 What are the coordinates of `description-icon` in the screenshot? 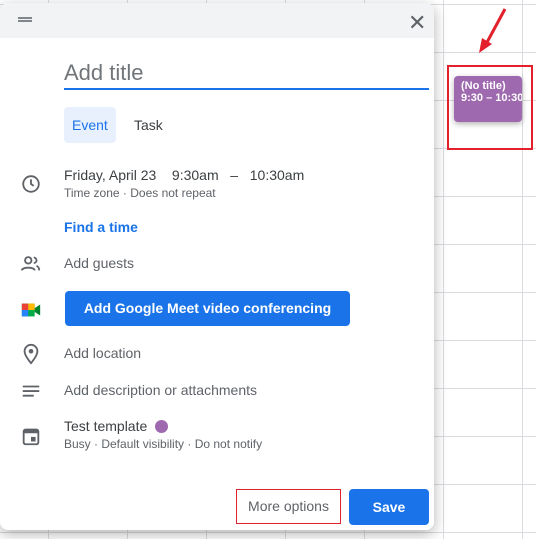 It's located at (31, 391).